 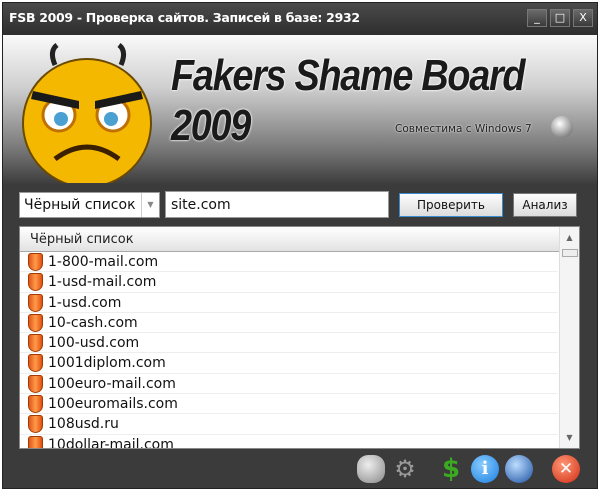 I want to click on scroll-thumb, so click(x=570, y=253).